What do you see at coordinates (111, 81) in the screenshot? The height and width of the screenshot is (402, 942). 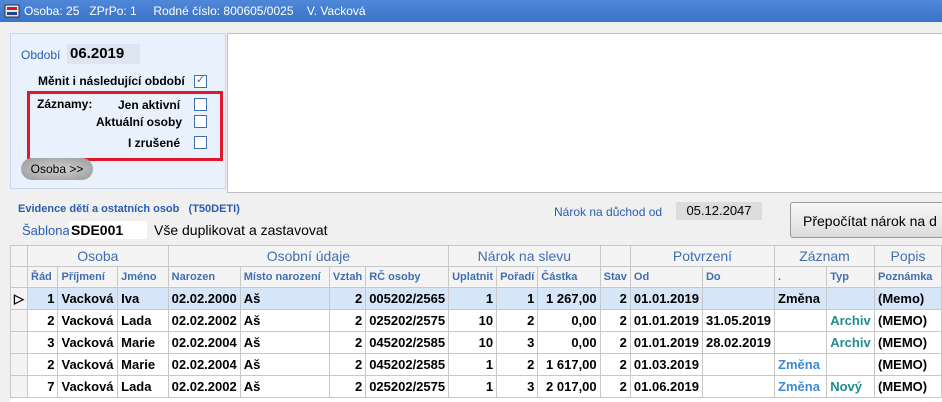 I see `menit-label: Měnit i následující období` at bounding box center [111, 81].